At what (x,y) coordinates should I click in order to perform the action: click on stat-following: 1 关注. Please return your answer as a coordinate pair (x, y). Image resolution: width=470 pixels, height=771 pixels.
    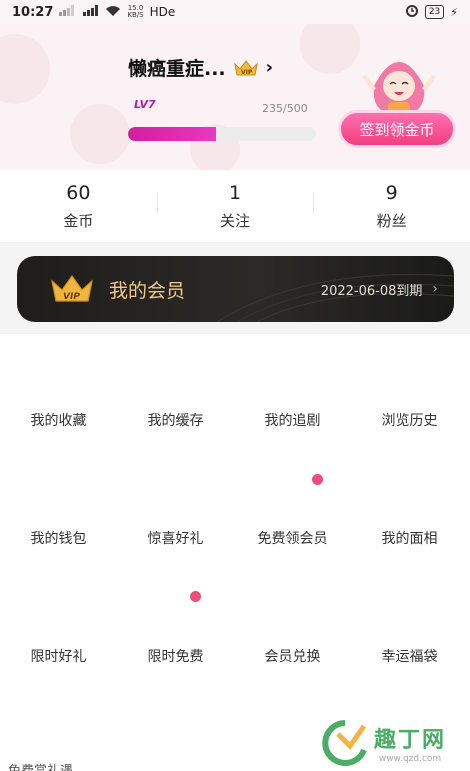
    Looking at the image, I should click on (235, 206).